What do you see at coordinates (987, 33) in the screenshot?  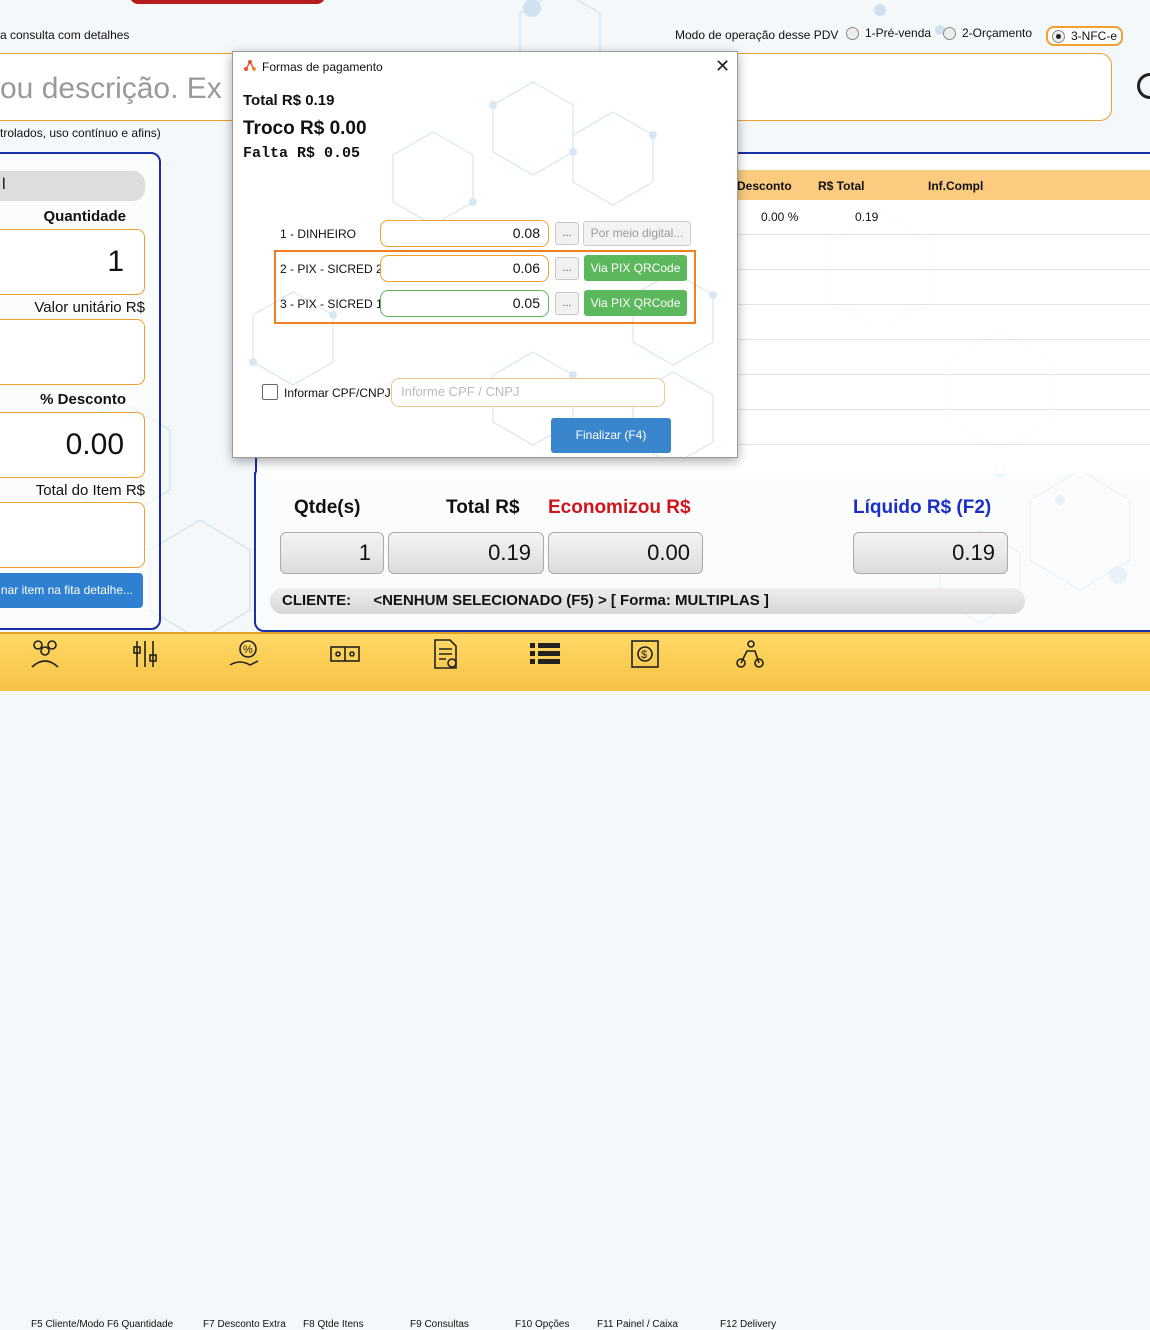 I see `mode-option-orcamento: 2-Orçamento` at bounding box center [987, 33].